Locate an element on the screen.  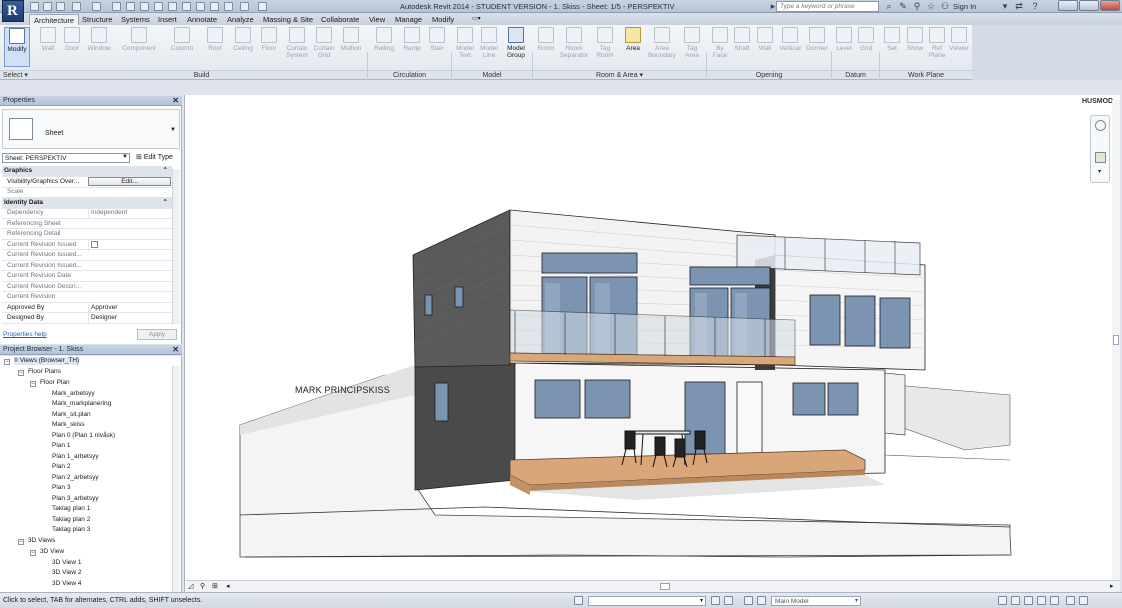
show-button: Show is located at coordinates (915, 47).